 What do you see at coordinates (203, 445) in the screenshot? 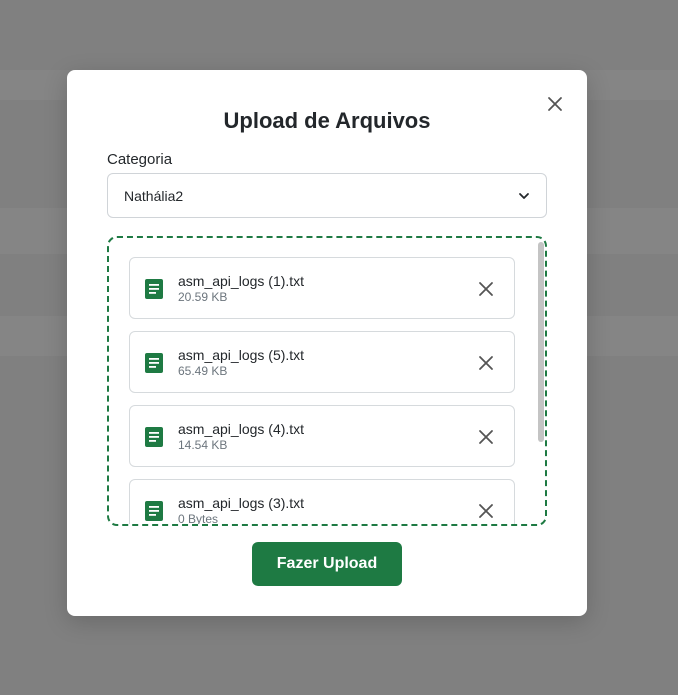
I see `file-size: 14.54 KB` at bounding box center [203, 445].